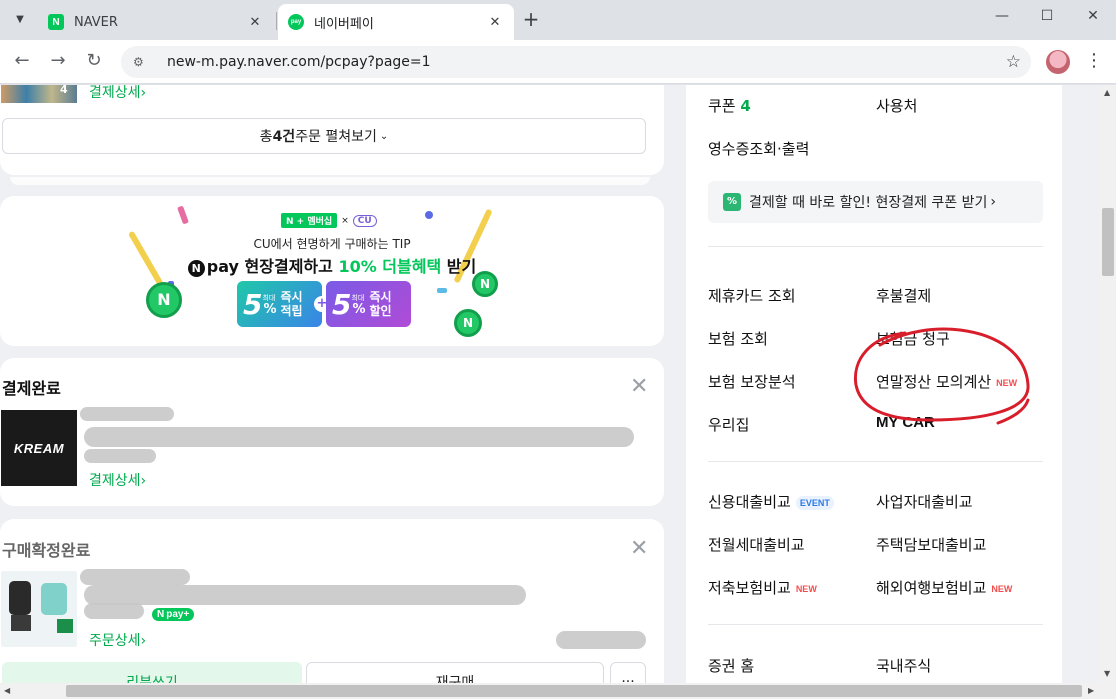  What do you see at coordinates (344, 24) in the screenshot?
I see `tab-title: 네이버페이` at bounding box center [344, 24].